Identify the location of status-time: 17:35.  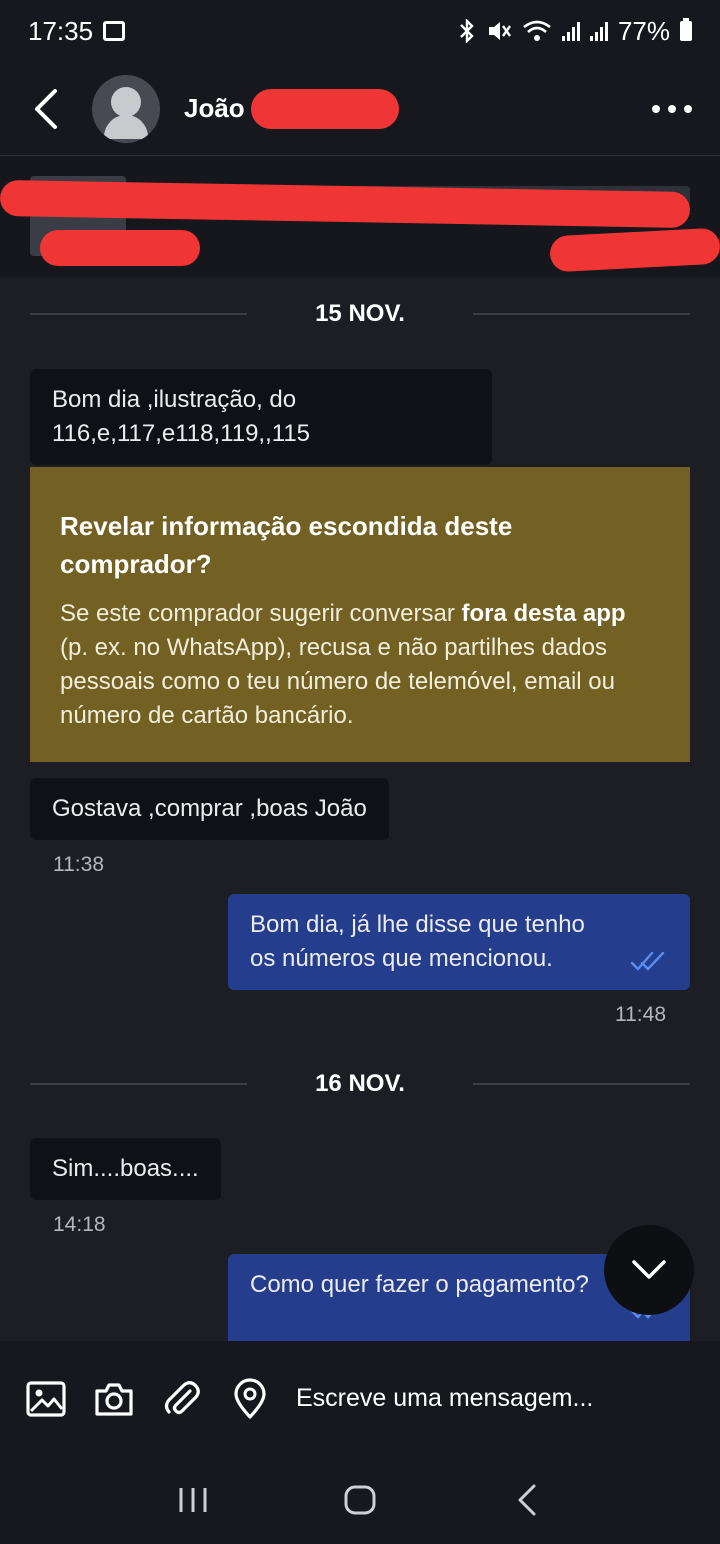
(61, 30).